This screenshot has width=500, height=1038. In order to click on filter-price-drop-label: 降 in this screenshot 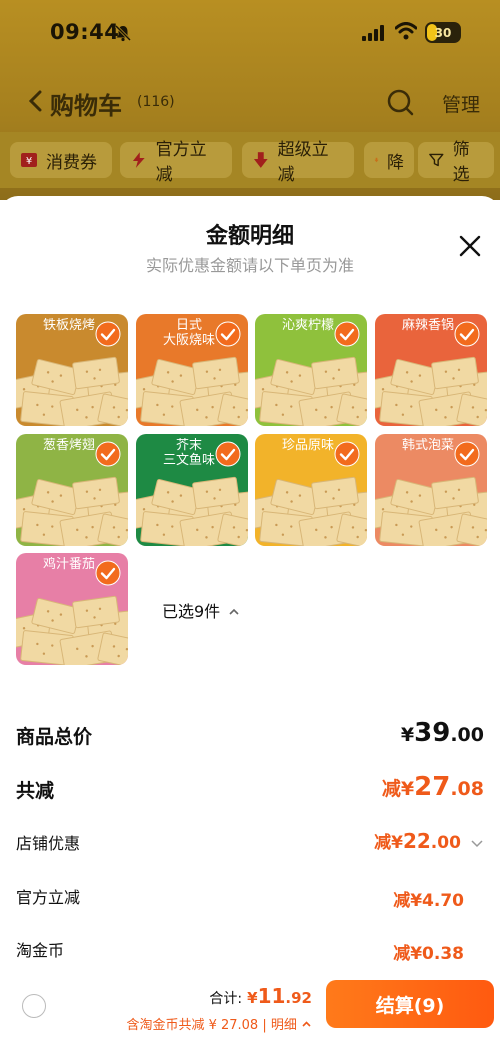, I will do `click(395, 162)`.